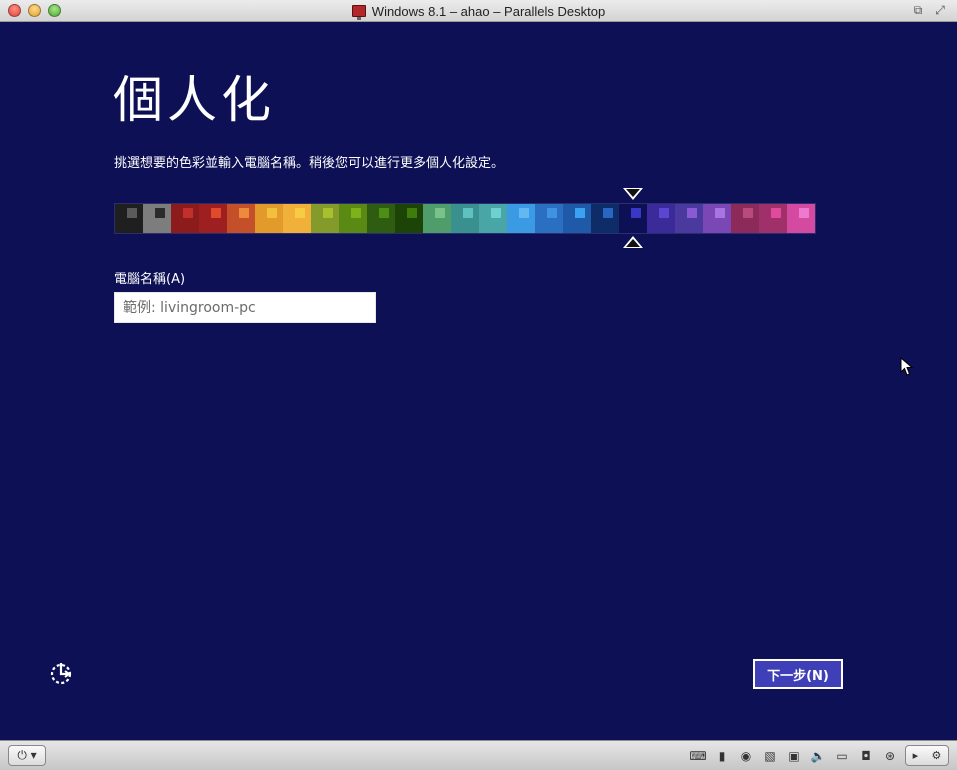  I want to click on sound-icon: 🔈, so click(818, 756).